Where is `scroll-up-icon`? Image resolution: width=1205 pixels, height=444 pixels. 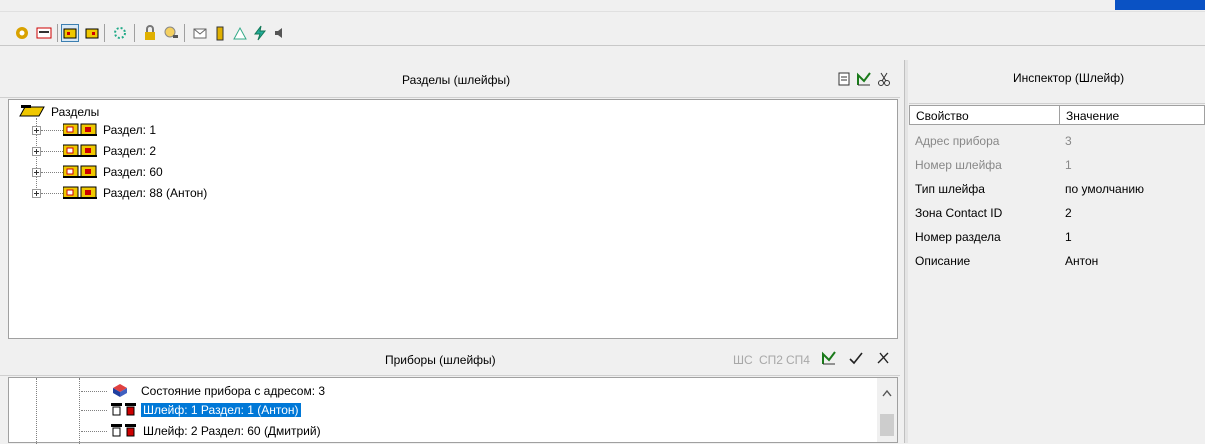
scroll-up-icon is located at coordinates (887, 391).